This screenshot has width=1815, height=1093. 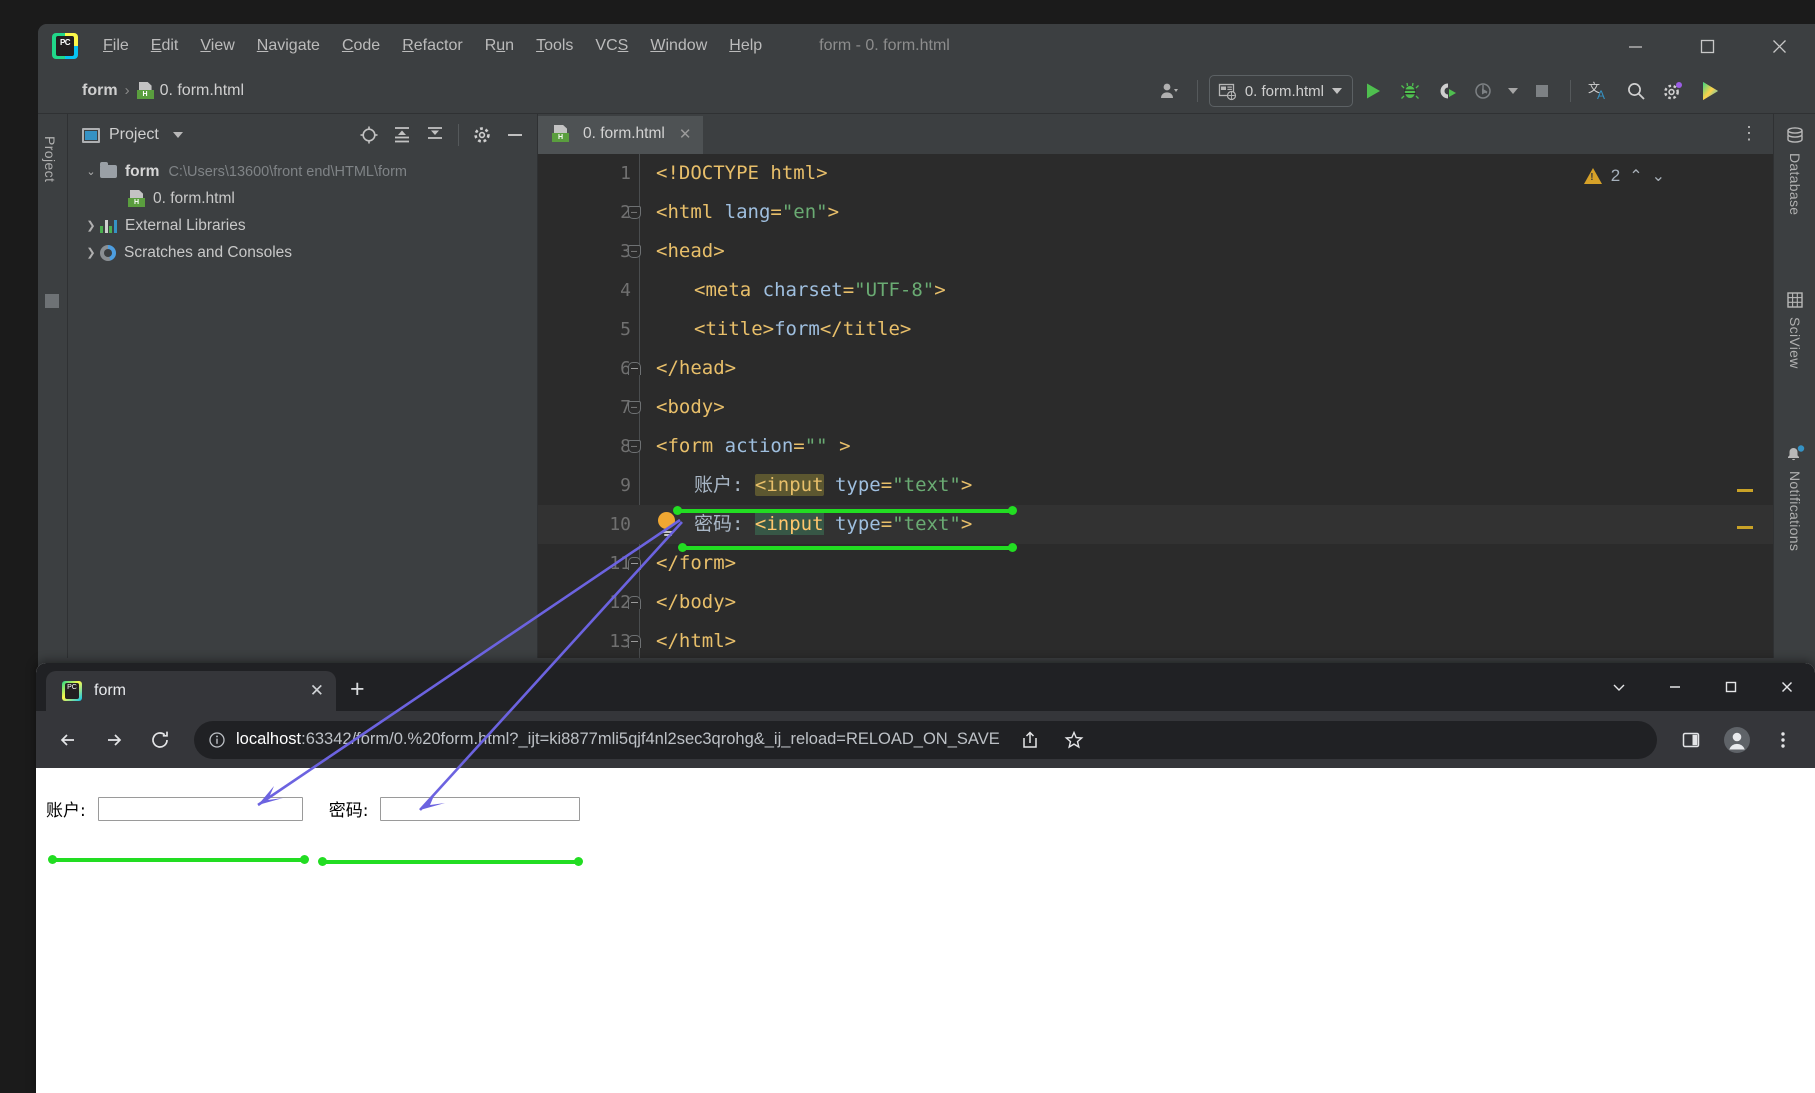 What do you see at coordinates (357, 689) in the screenshot?
I see `new-tab-button: +` at bounding box center [357, 689].